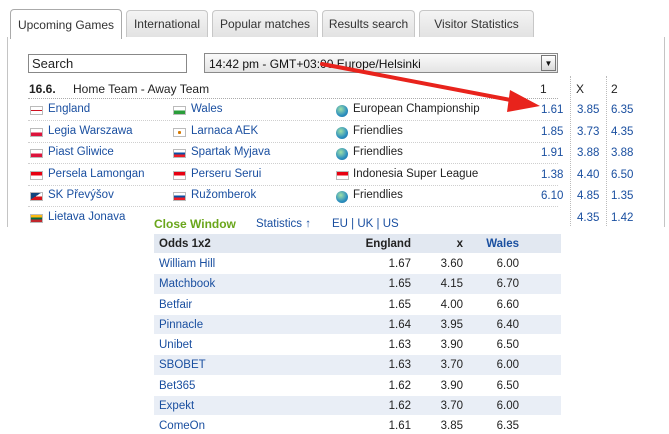  What do you see at coordinates (357, 305) in the screenshot?
I see `bookmaker-row: Betfair 1.65 4.00 6.60` at bounding box center [357, 305].